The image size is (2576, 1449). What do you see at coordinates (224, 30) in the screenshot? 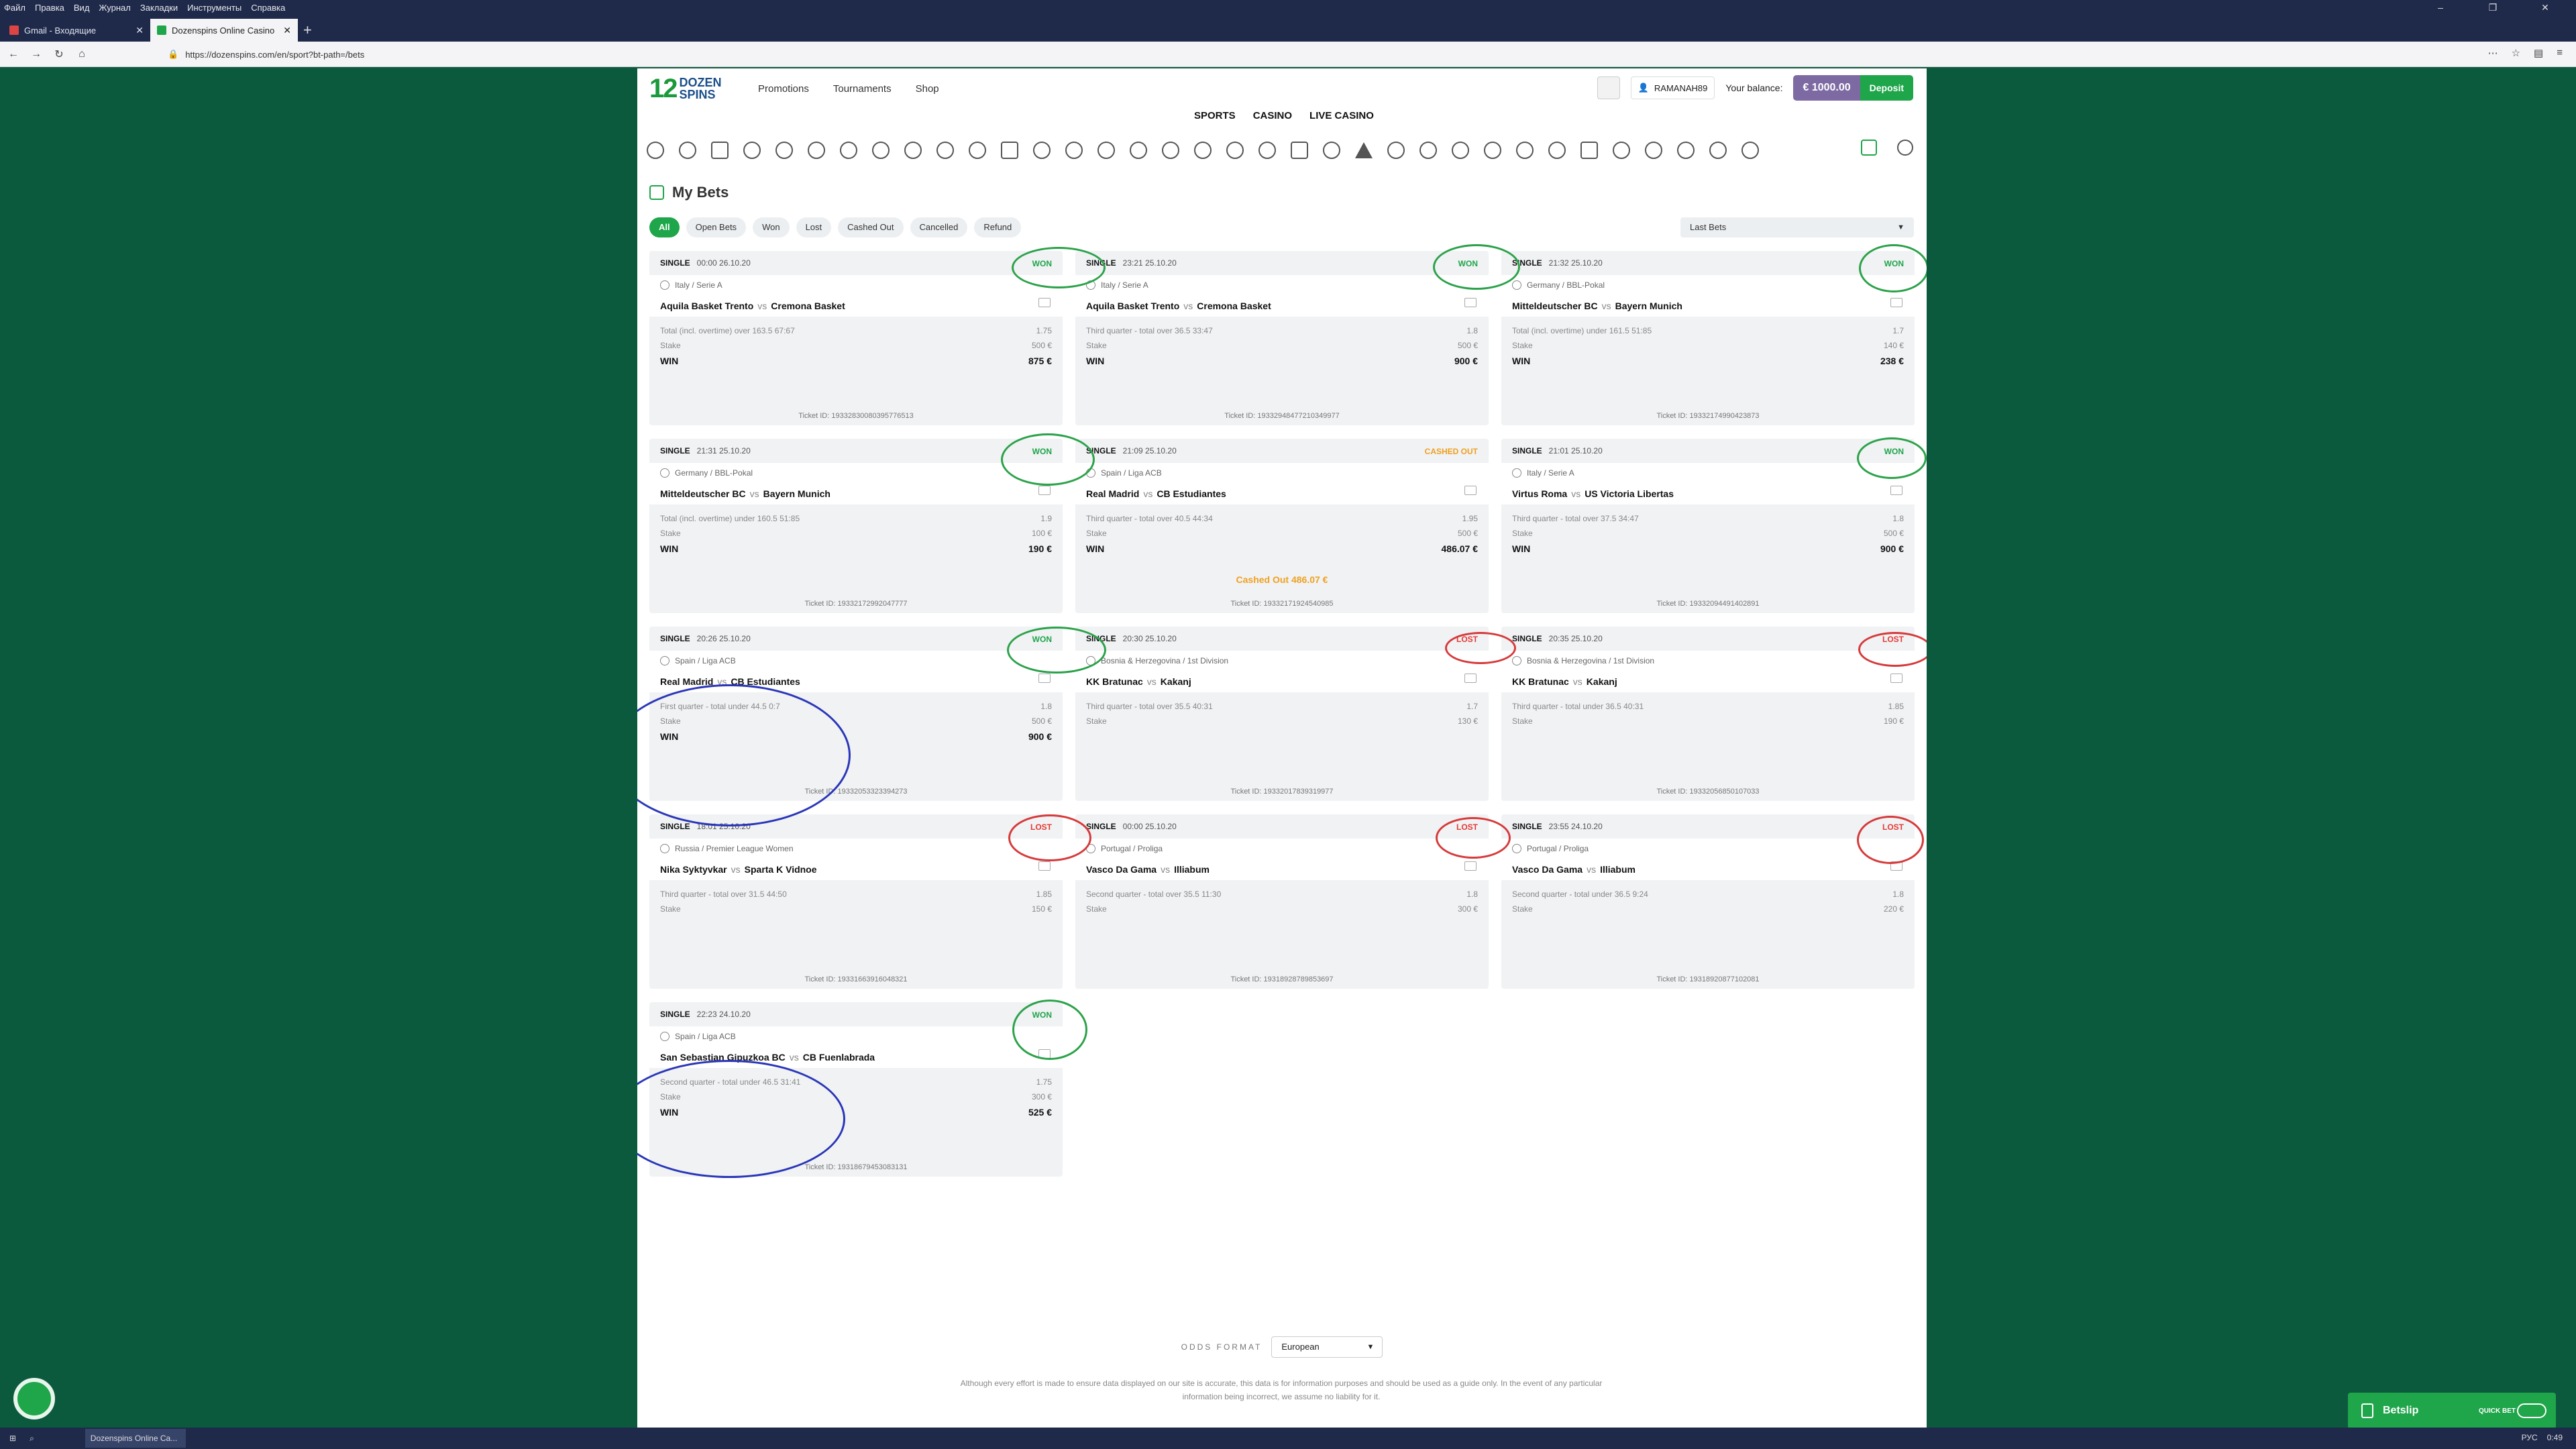
I see `tab-dozenspins: Dozenspins Online Casino ✕` at bounding box center [224, 30].